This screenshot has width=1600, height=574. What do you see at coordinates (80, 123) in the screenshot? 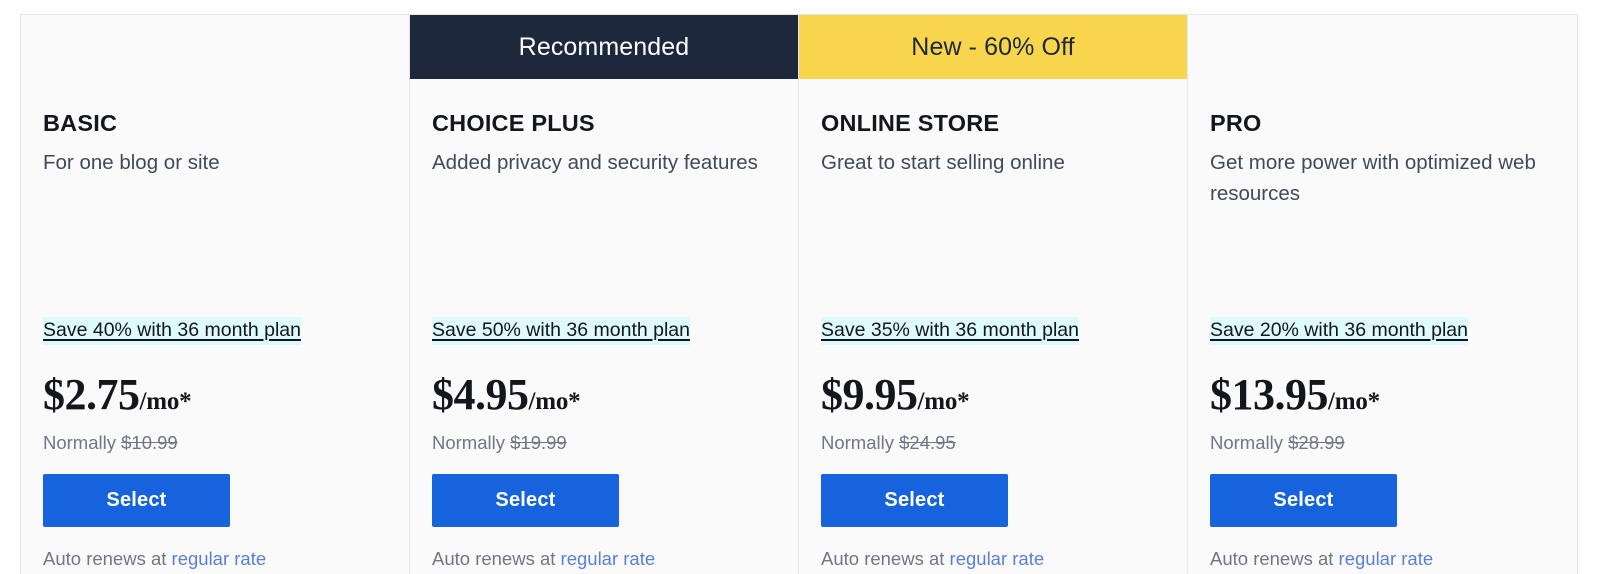
I see `plan-title: BASIC` at bounding box center [80, 123].